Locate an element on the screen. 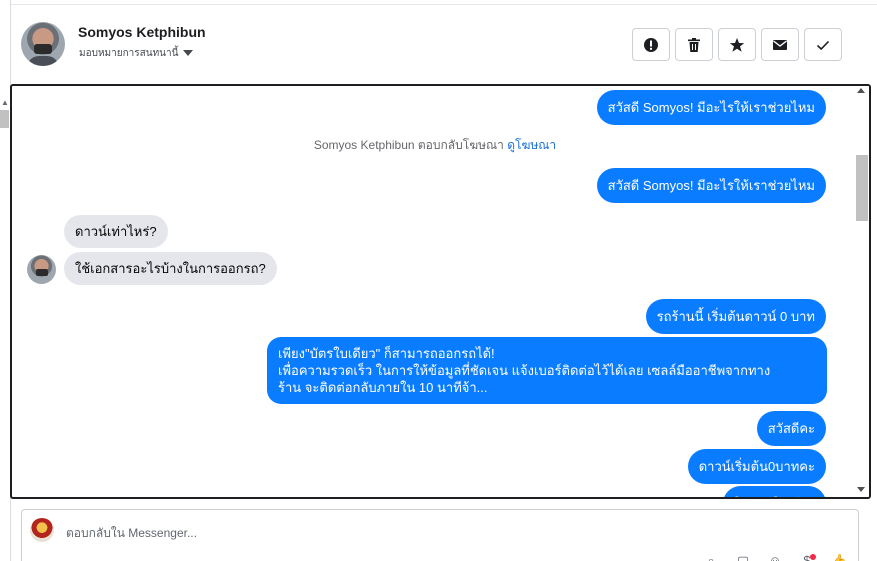 Image resolution: width=877 pixels, height=561 pixels. message-outgoing: รถร้านนี้ เริ่มต้นดาวน์ 0 บาท is located at coordinates (735, 316).